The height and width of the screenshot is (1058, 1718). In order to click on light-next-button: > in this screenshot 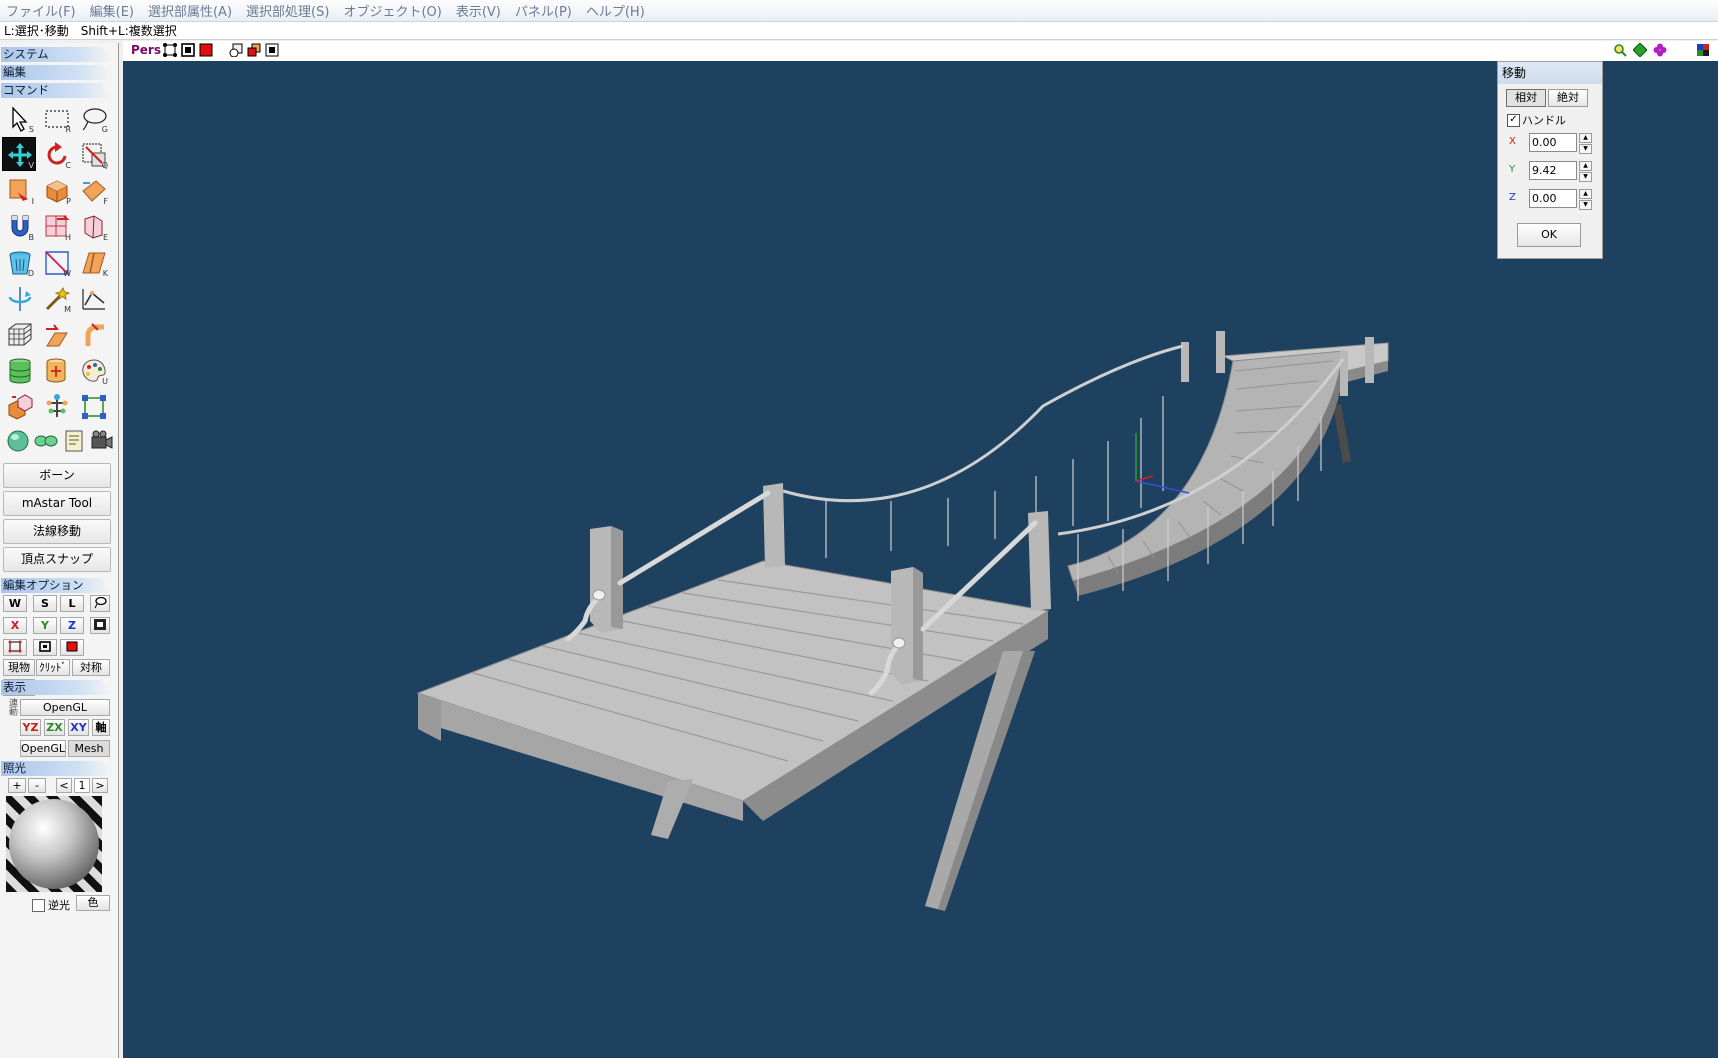, I will do `click(100, 785)`.